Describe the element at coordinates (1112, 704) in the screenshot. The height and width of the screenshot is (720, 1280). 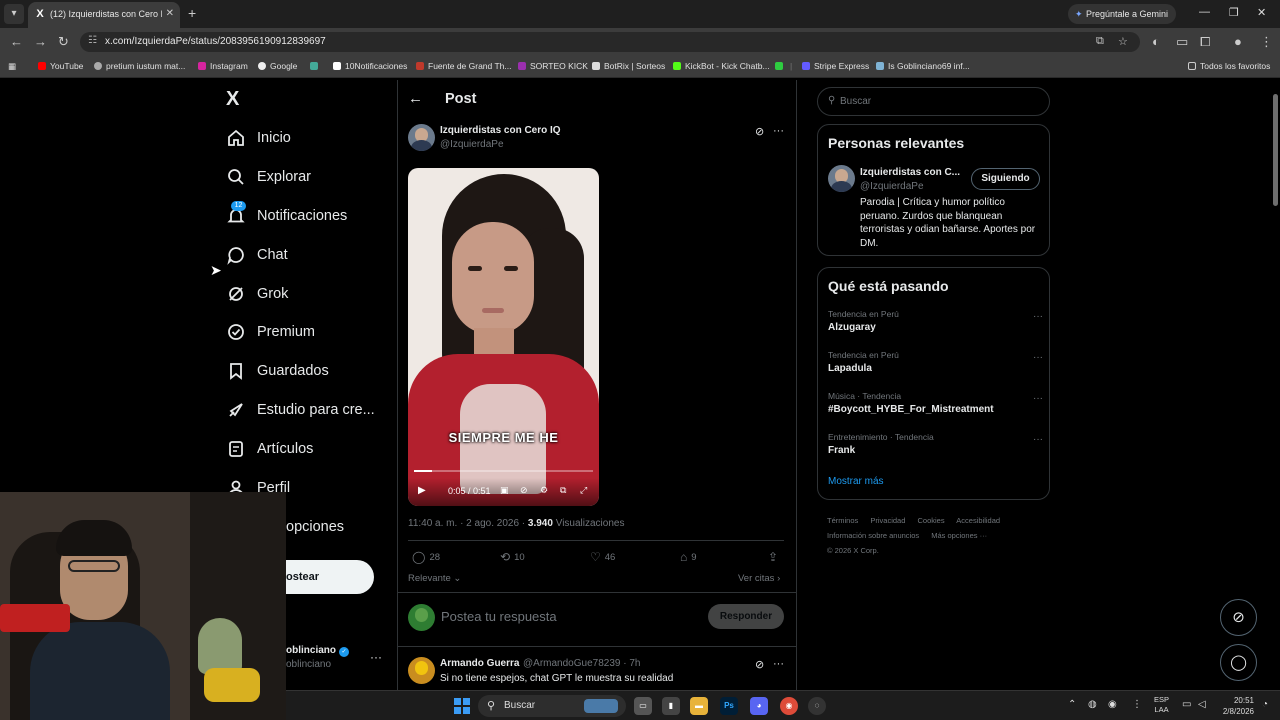
I see `tray-app-icon-2: ◉` at that location.